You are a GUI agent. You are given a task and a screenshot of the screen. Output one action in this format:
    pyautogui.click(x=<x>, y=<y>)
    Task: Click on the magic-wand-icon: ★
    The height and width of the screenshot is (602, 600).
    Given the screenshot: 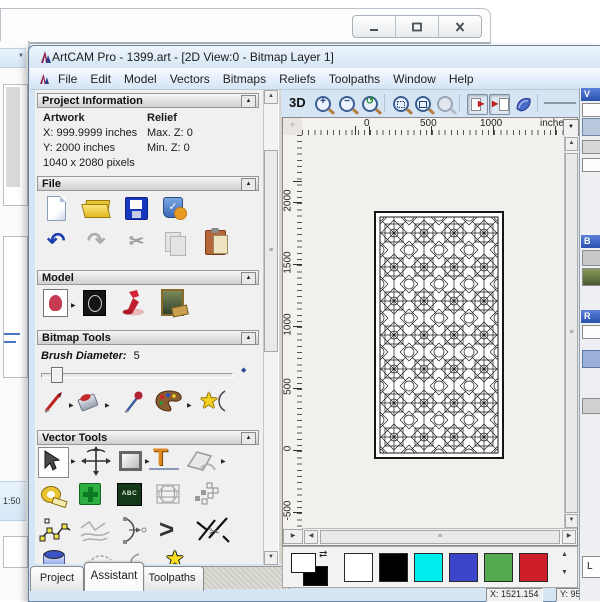 What is the action you would take?
    pyautogui.click(x=212, y=401)
    